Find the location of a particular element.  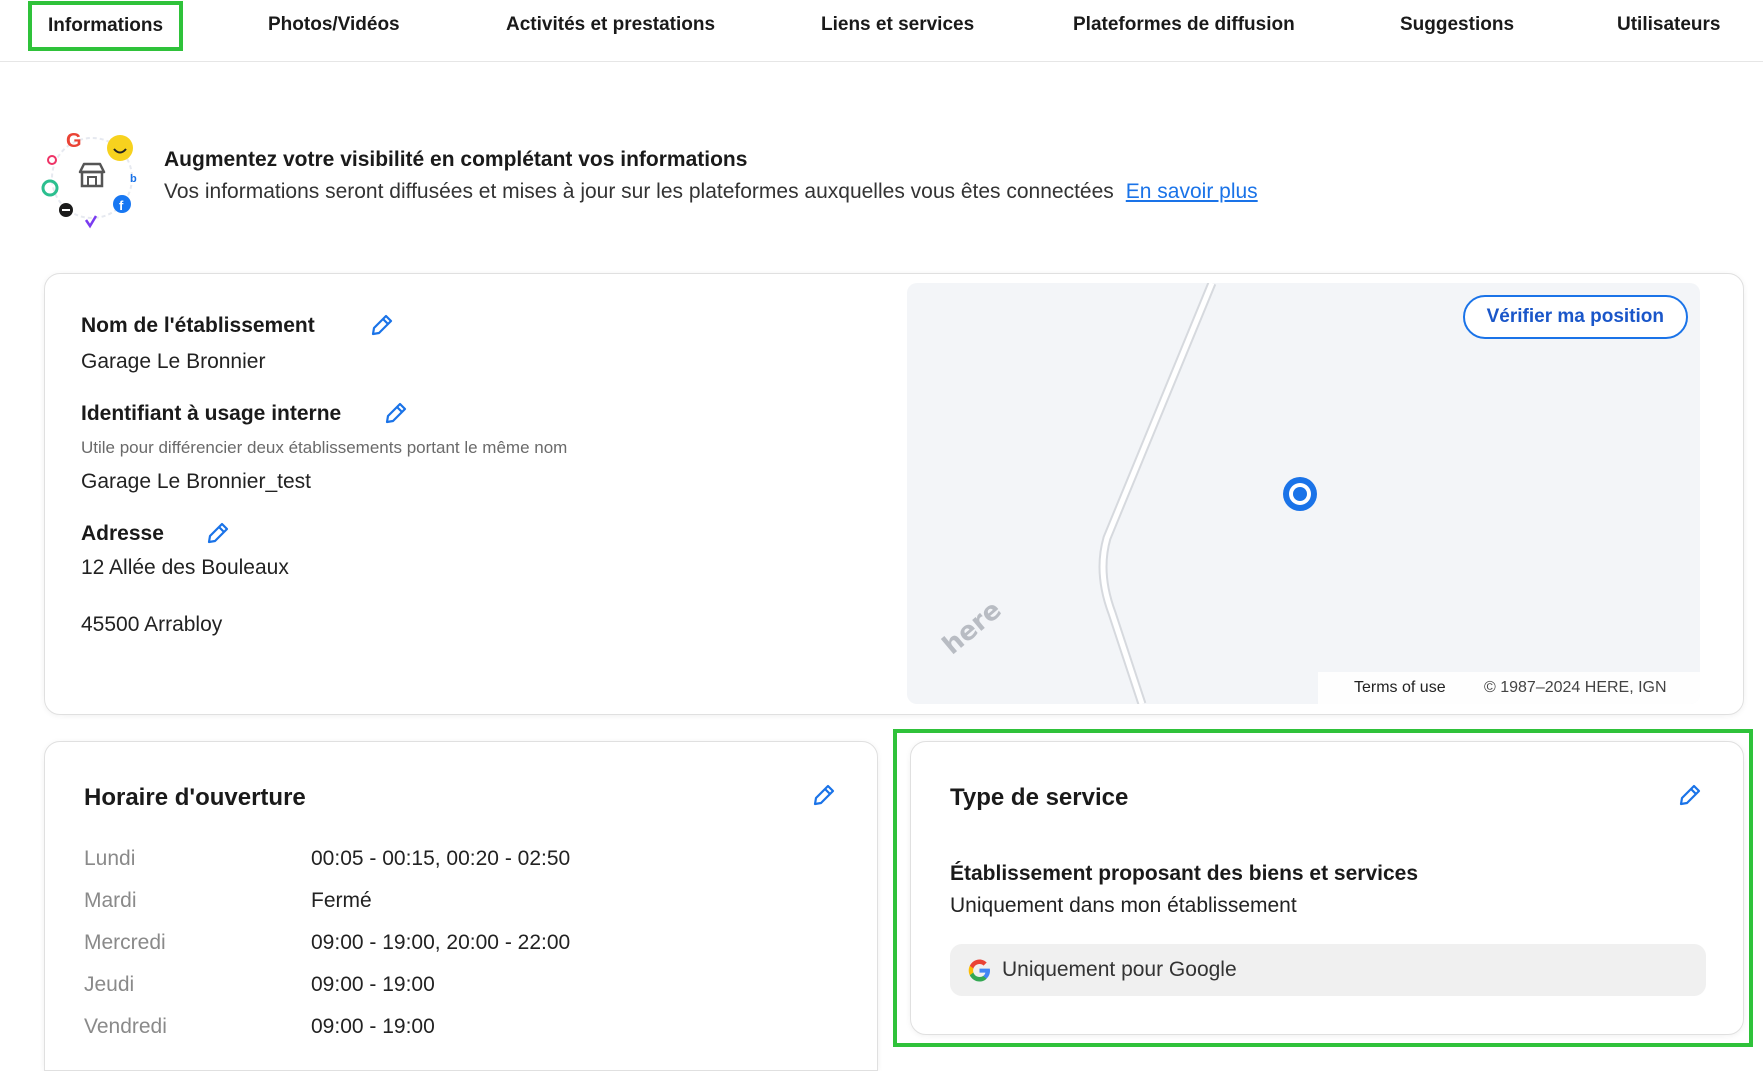

svg-text: b is located at coordinates (133, 179).